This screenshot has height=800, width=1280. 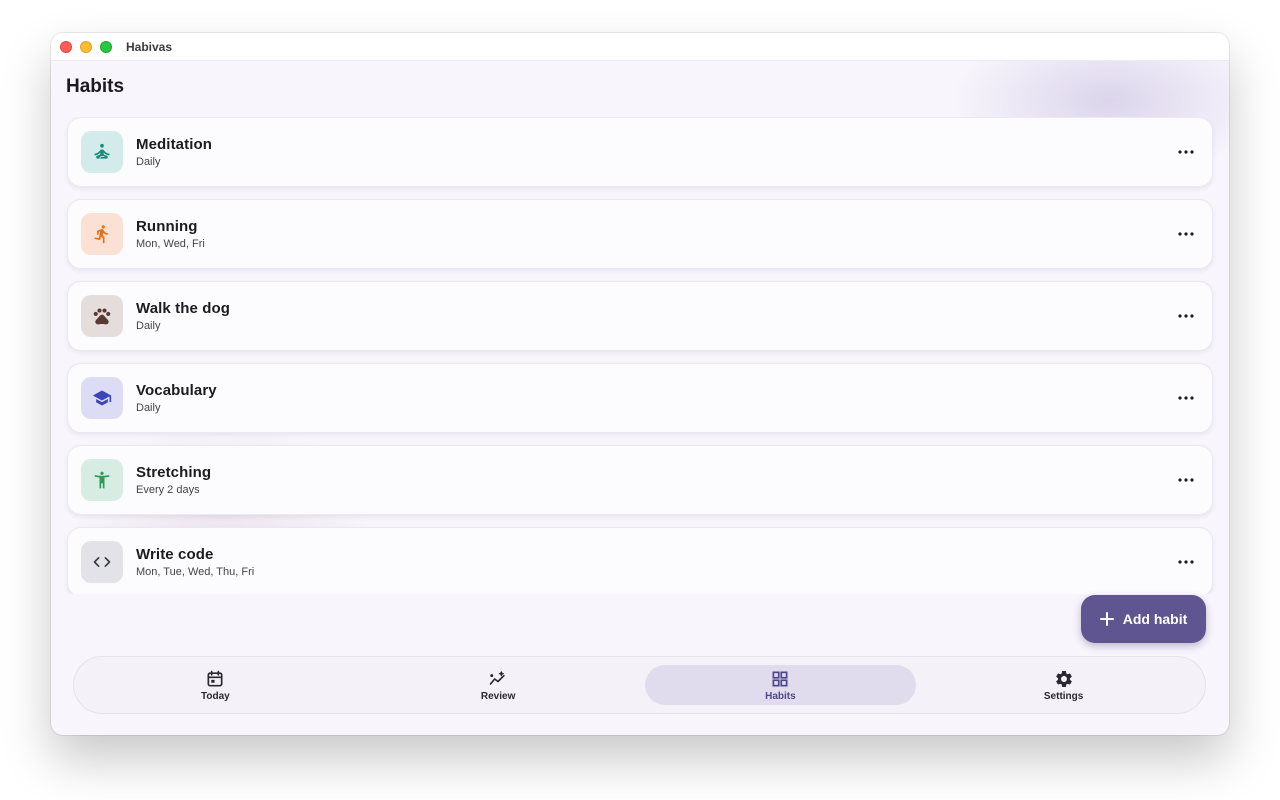 I want to click on nav-item-settings: Settings, so click(x=1063, y=685).